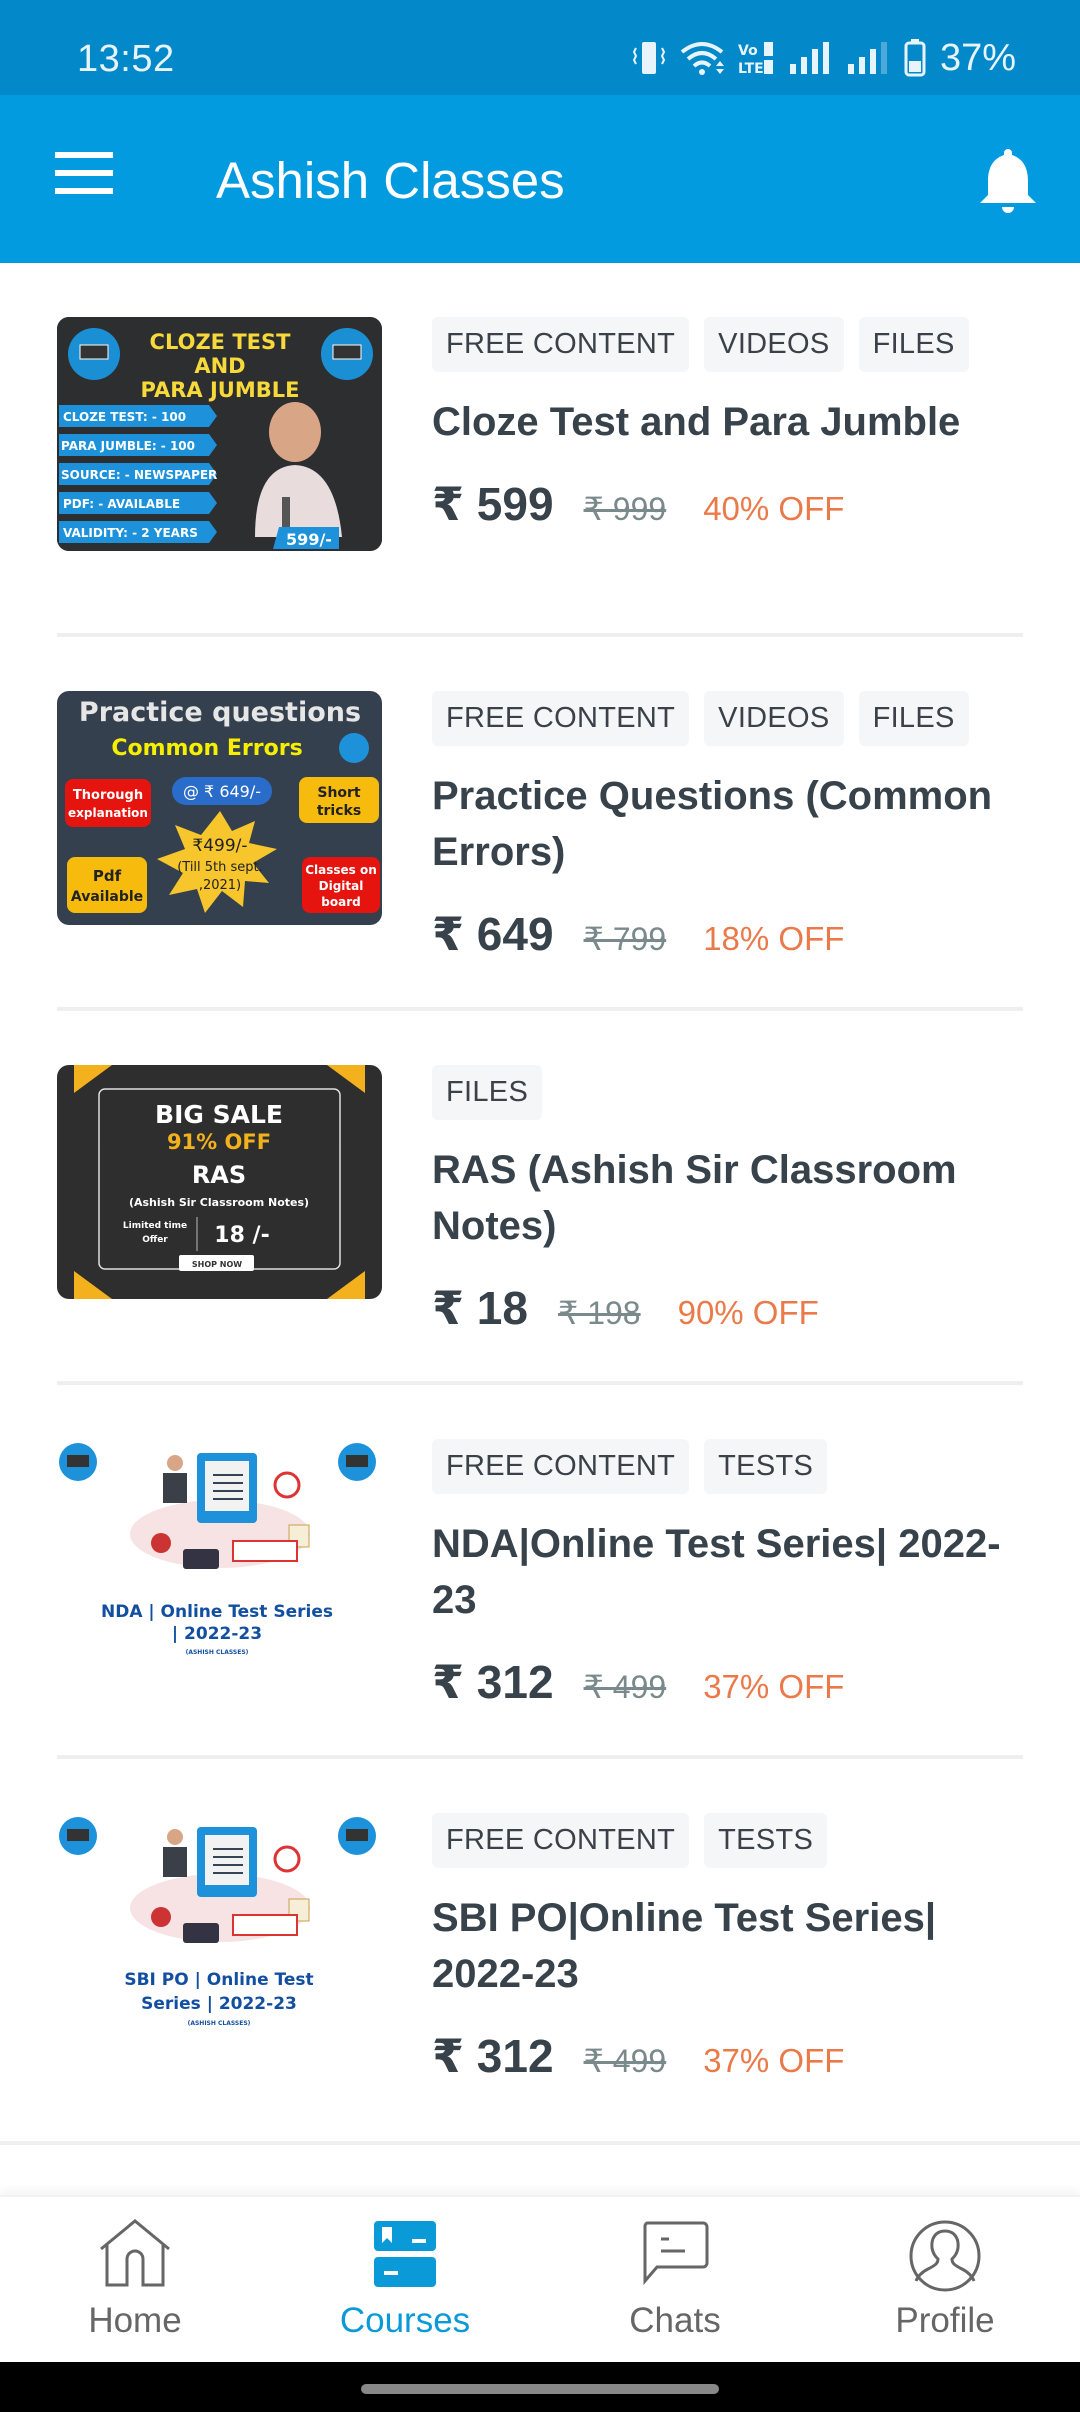 The height and width of the screenshot is (2412, 1080). I want to click on svg-text: Available, so click(107, 897).